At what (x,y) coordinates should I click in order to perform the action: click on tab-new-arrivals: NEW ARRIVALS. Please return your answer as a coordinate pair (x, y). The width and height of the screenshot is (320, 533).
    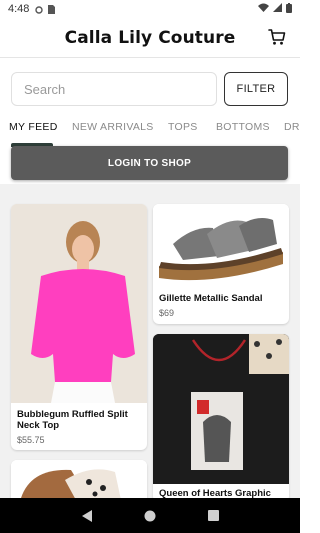
    Looking at the image, I should click on (113, 127).